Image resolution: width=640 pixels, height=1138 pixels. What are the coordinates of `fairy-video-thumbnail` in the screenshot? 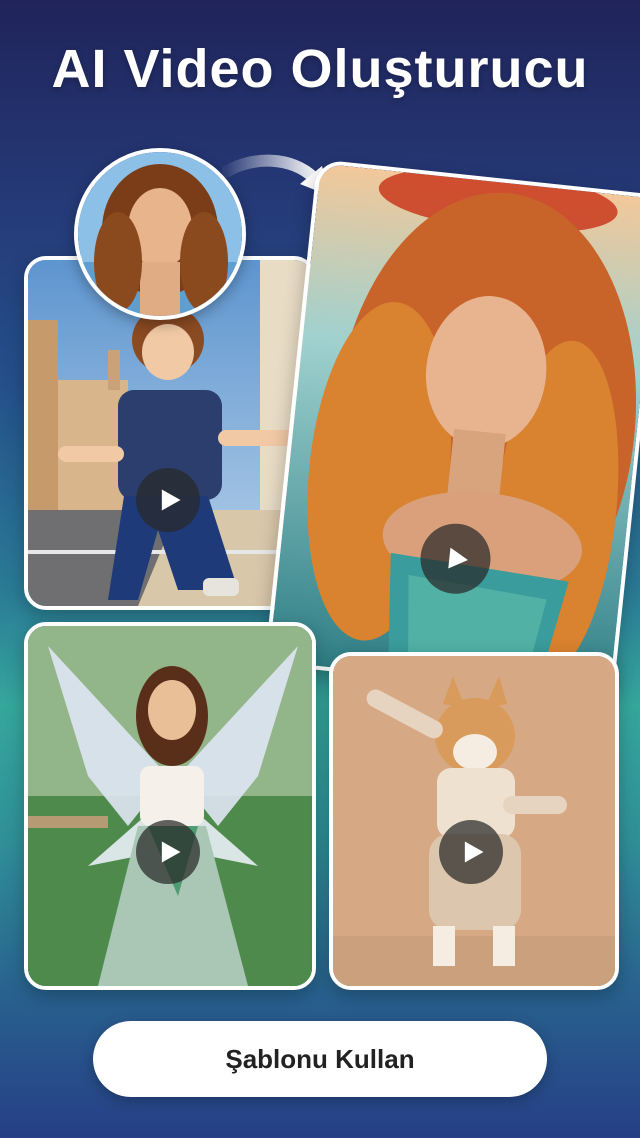 It's located at (170, 806).